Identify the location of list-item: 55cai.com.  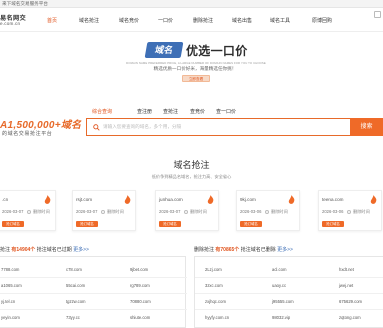
(75, 285).